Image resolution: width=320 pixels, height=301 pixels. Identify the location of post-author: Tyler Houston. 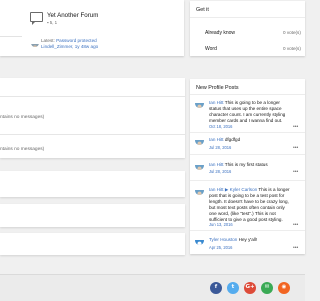
(223, 239).